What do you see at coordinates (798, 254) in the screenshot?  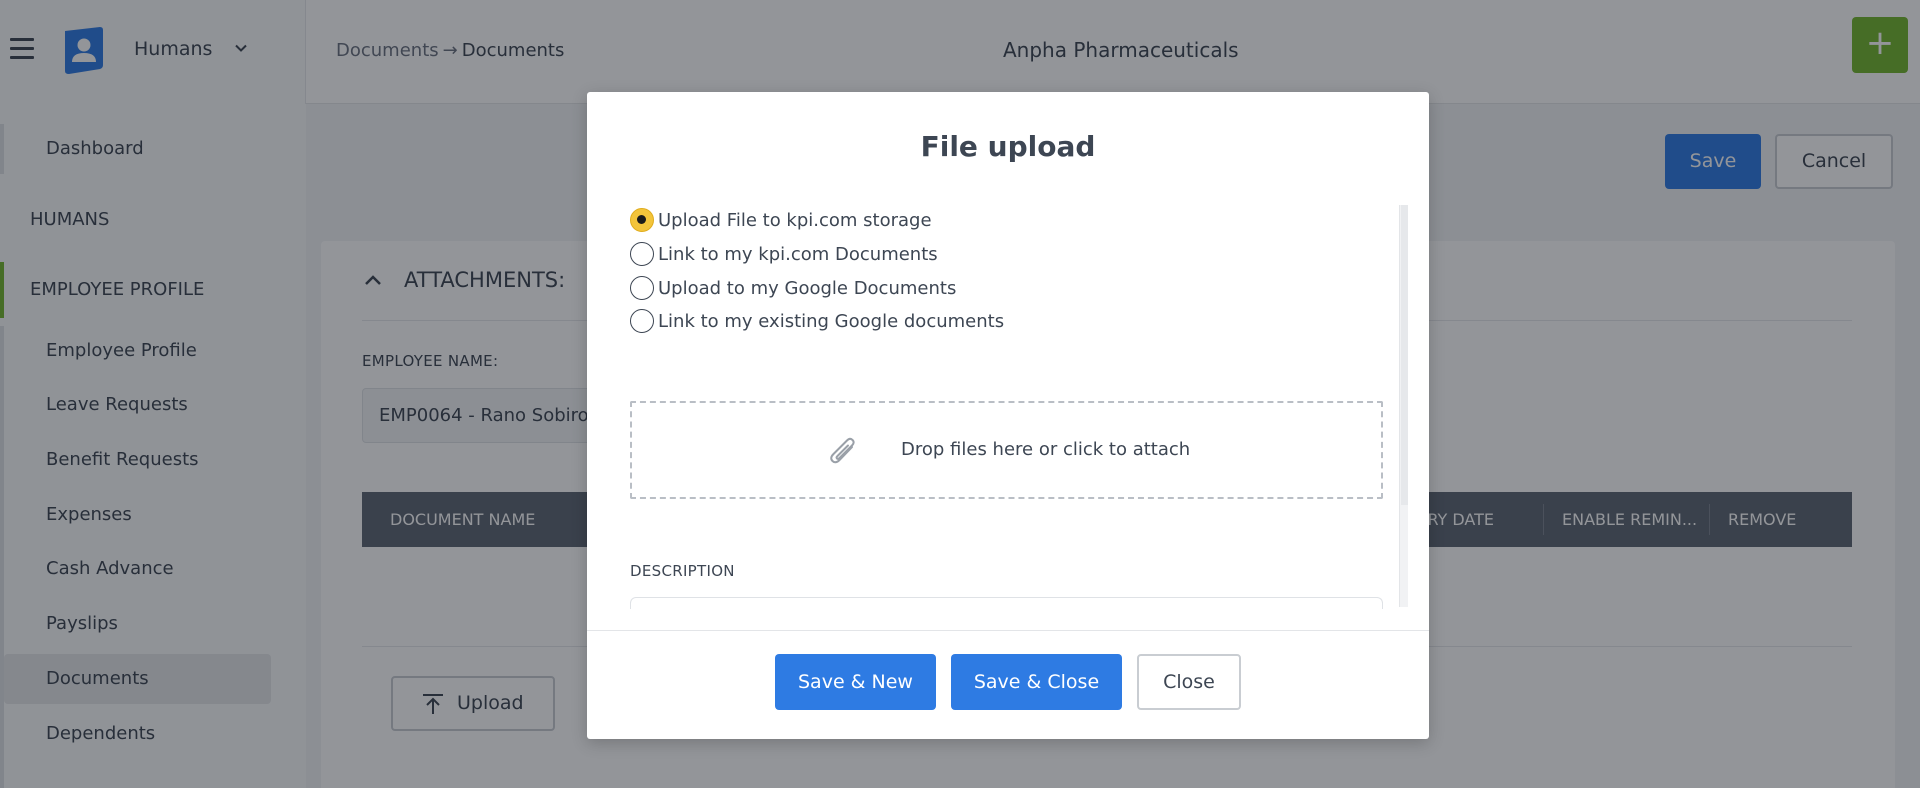 I see `radio-label: Link to my kpi.com Documents` at bounding box center [798, 254].